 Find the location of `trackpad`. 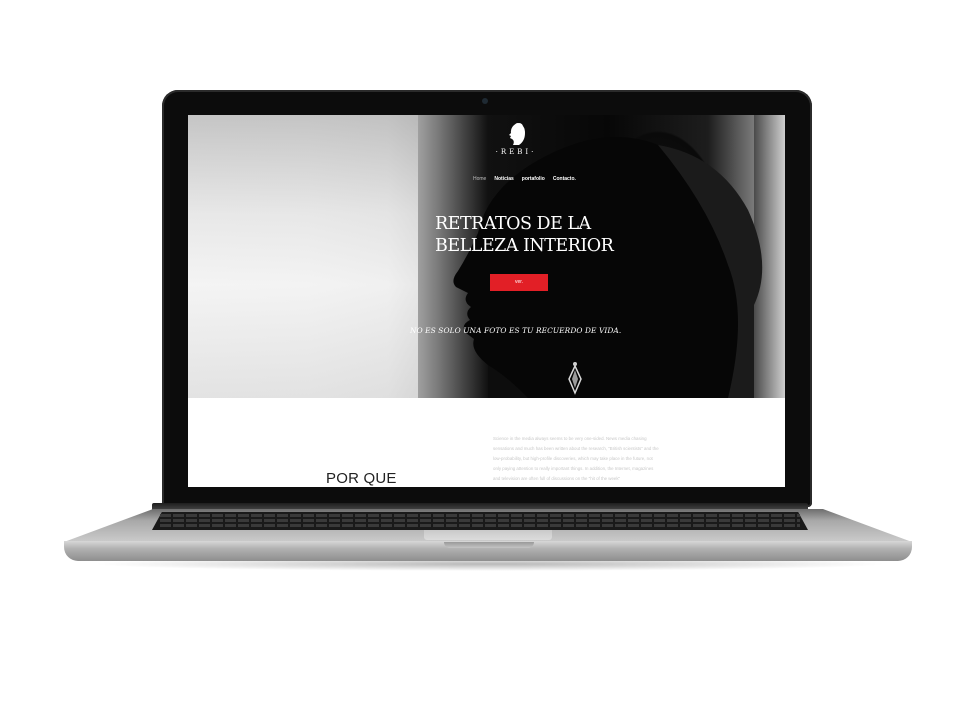

trackpad is located at coordinates (488, 535).